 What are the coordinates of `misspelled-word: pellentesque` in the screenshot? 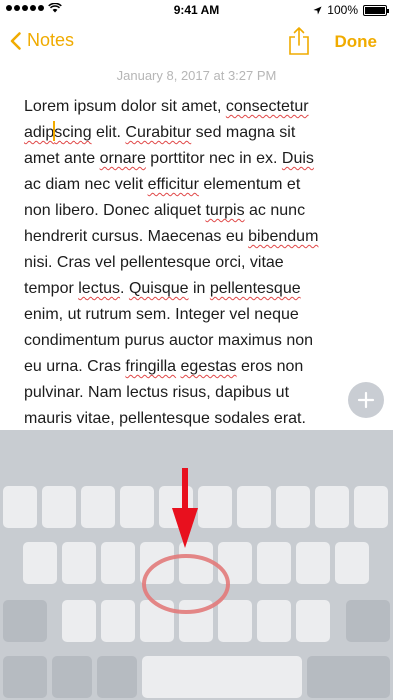 It's located at (255, 288).